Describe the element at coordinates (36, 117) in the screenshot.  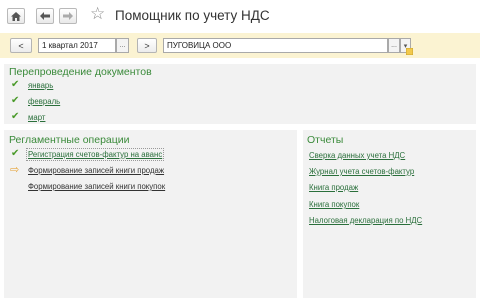
I see `month-link-march: март` at that location.